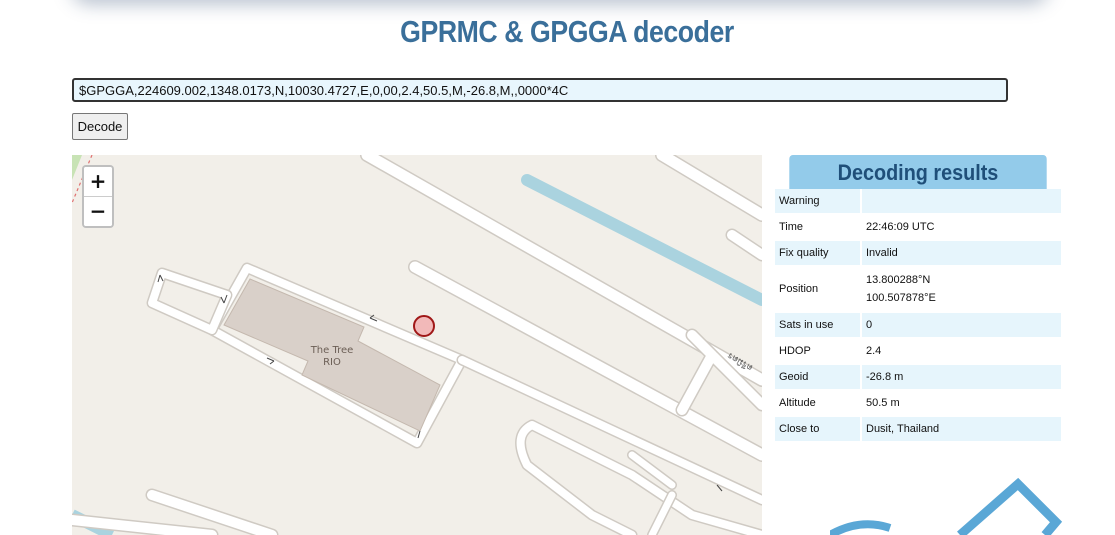 The width and height of the screenshot is (1115, 535). I want to click on zoom-in-button: +, so click(98, 182).